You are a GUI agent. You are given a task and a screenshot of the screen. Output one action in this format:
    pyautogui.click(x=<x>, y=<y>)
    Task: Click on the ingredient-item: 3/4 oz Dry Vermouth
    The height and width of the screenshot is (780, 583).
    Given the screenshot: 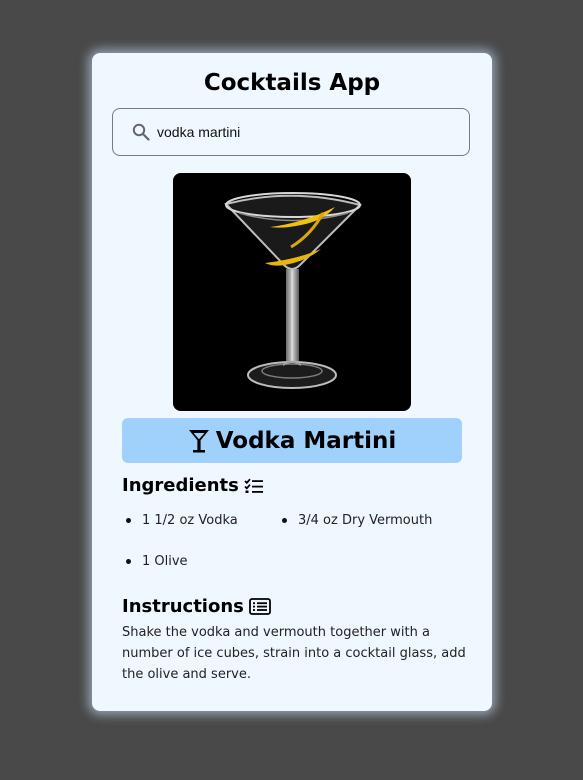 What is the action you would take?
    pyautogui.click(x=357, y=520)
    